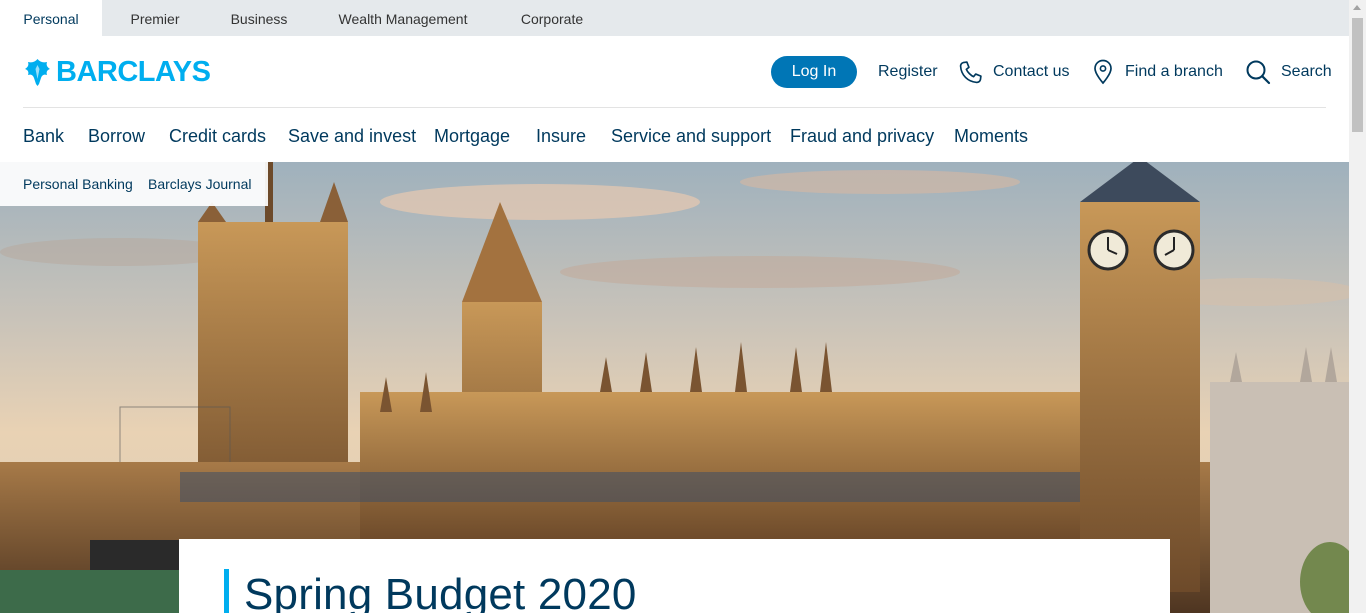 Image resolution: width=1366 pixels, height=613 pixels. Describe the element at coordinates (37, 72) in the screenshot. I see `eagle-icon` at that location.